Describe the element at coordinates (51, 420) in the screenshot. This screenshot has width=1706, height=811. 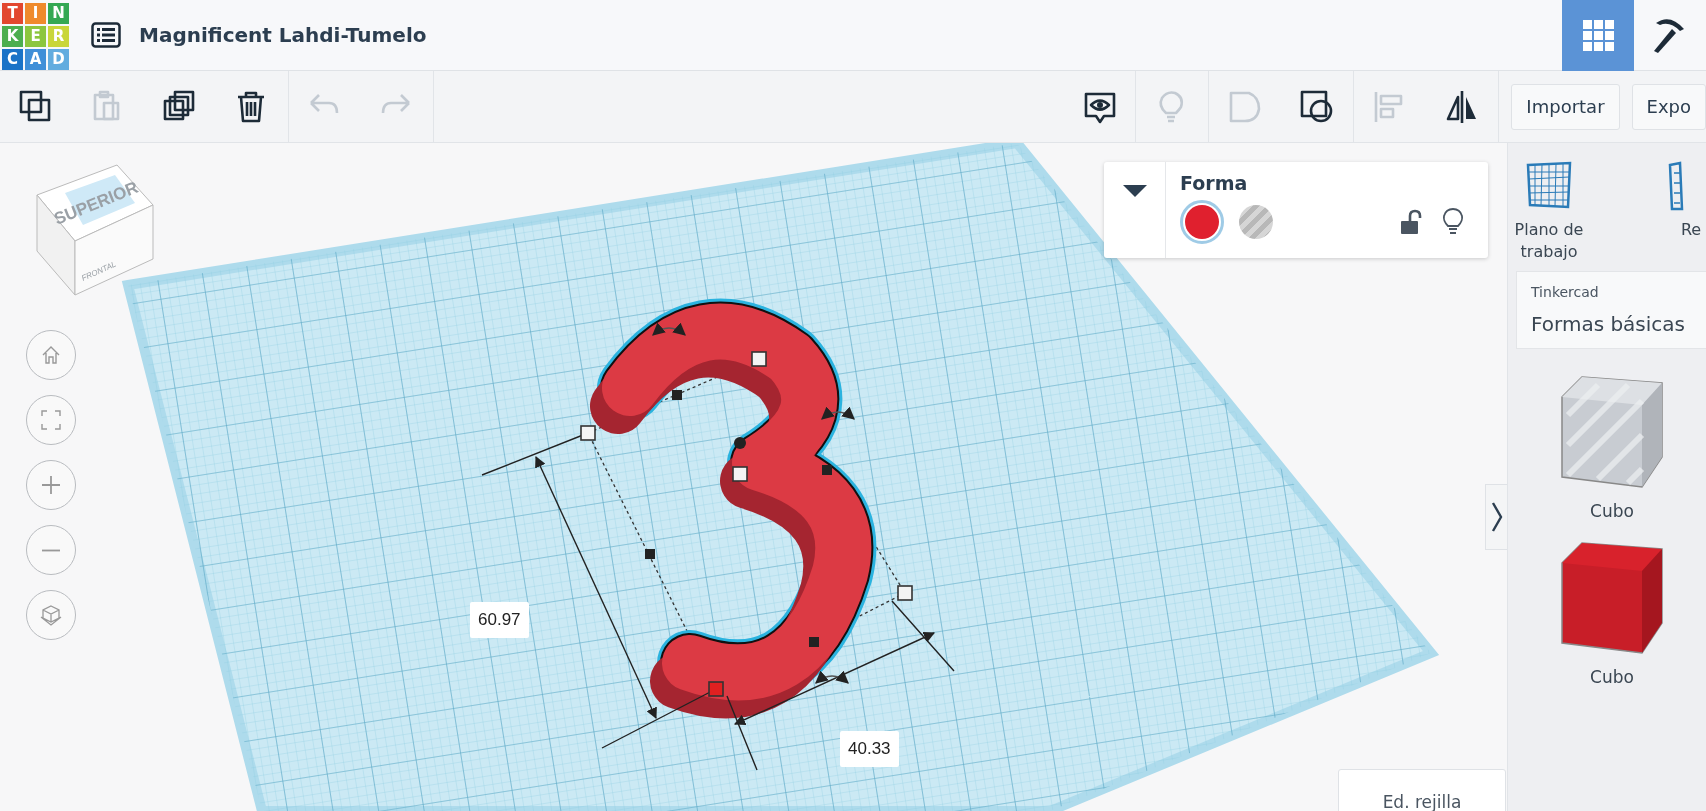
I see `fit-view-icon` at that location.